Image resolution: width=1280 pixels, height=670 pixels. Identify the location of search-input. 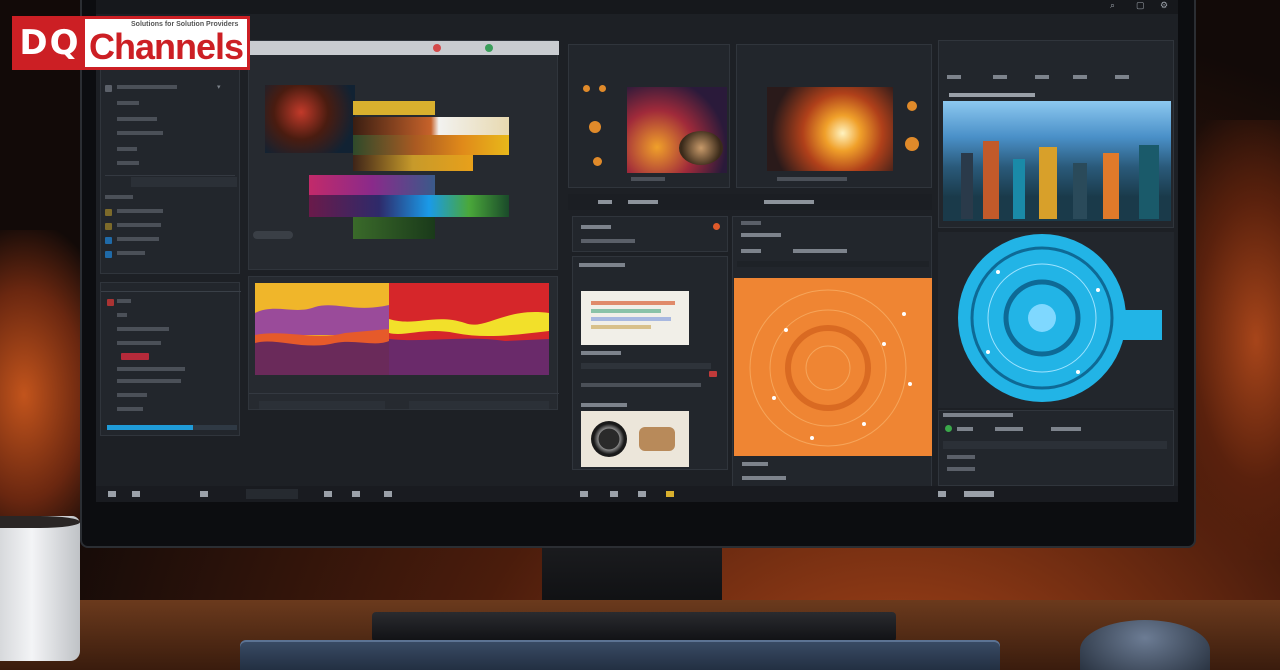
(184, 182).